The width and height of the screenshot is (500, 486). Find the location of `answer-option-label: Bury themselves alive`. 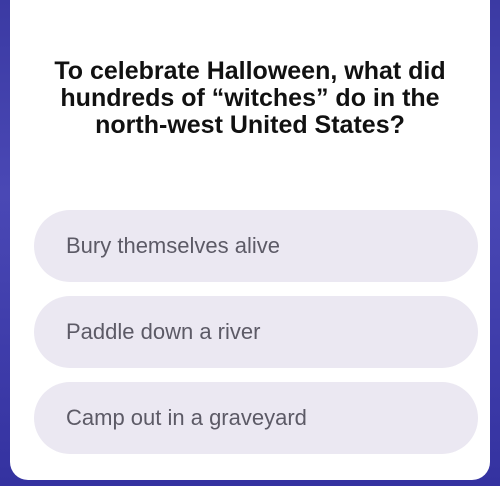

answer-option-label: Bury themselves alive is located at coordinates (173, 245).